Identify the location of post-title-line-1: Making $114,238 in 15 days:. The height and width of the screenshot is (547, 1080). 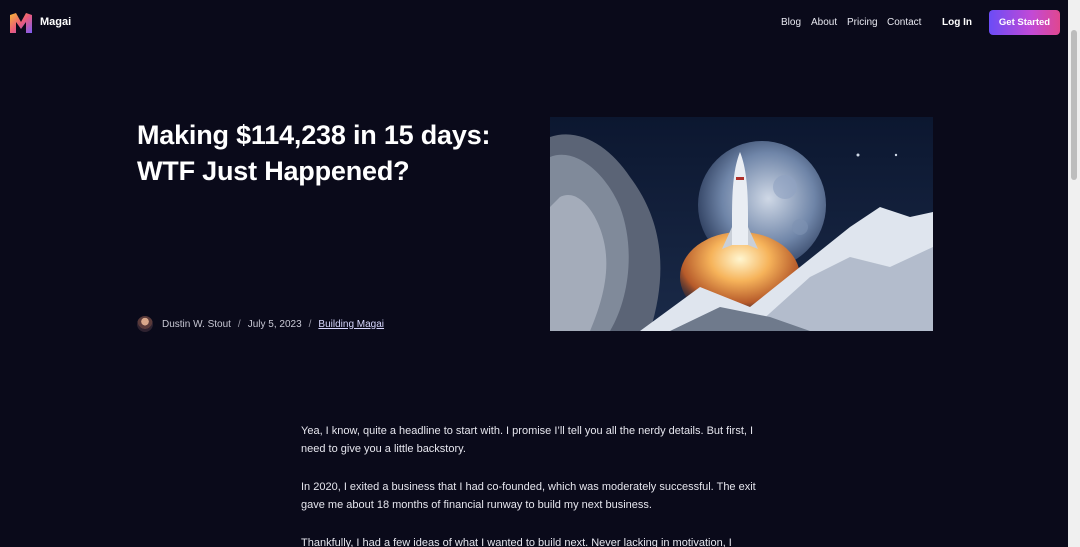
(314, 135).